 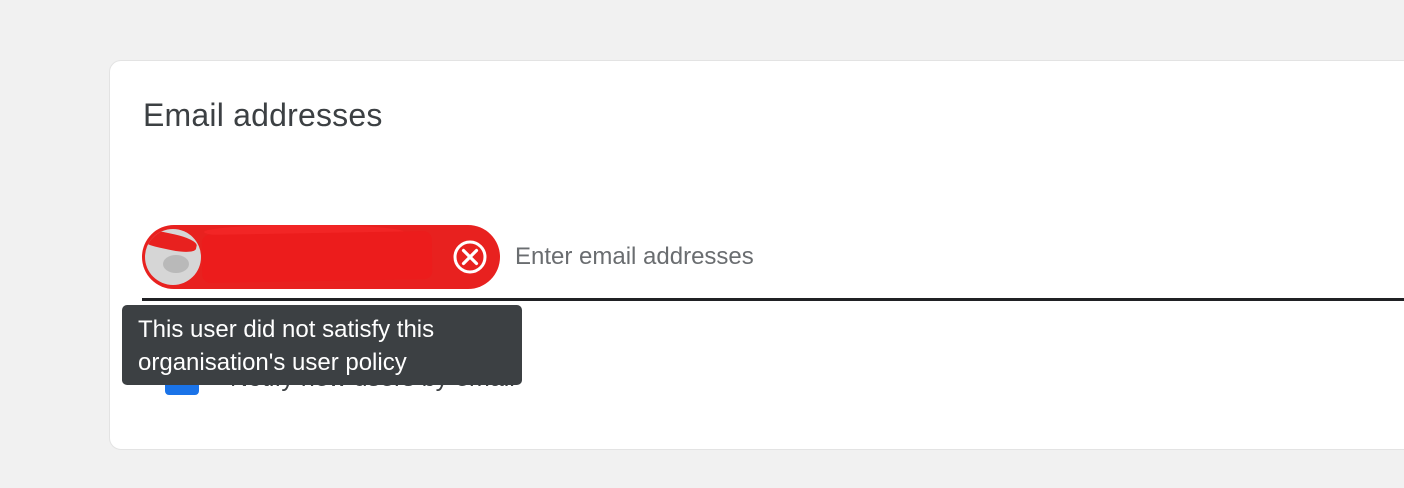 What do you see at coordinates (263, 115) in the screenshot?
I see `section-title: Email addresses` at bounding box center [263, 115].